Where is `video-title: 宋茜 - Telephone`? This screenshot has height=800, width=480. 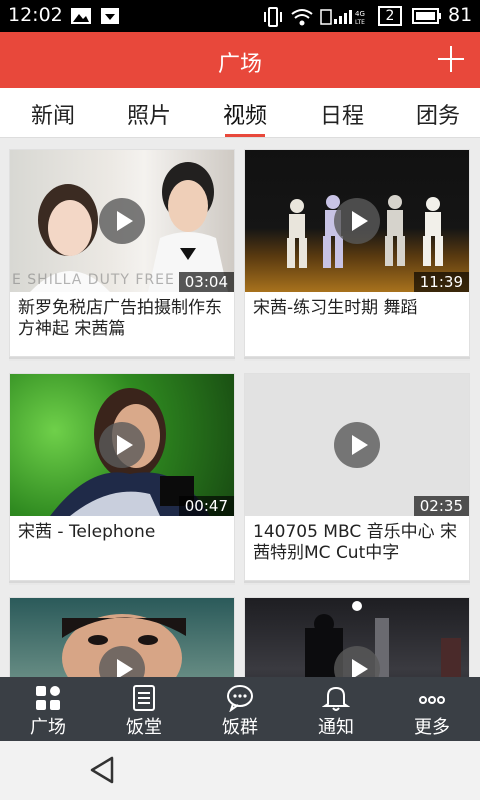
video-title: 宋茜 - Telephone is located at coordinates (87, 532).